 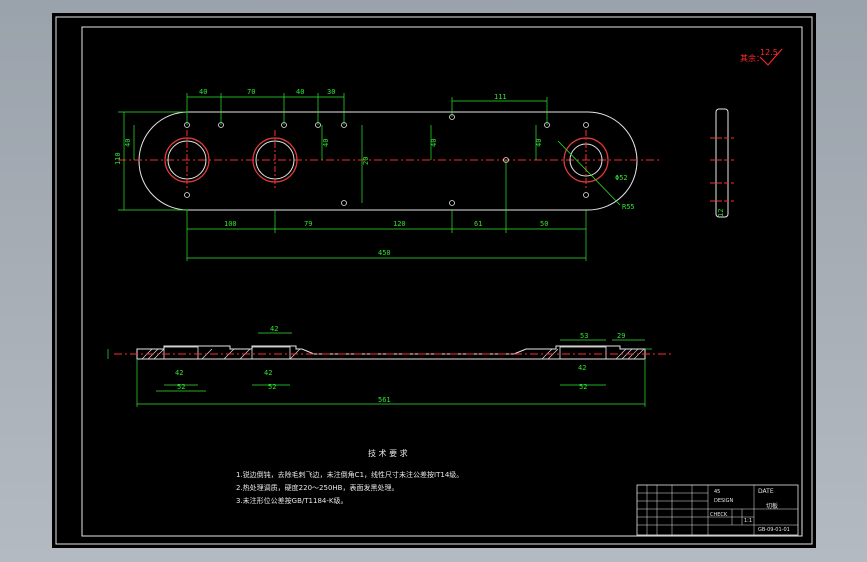 What do you see at coordinates (400, 364) in the screenshot?
I see `section-dimension-text: 561 42 52 42 52 42 52 42 53 29` at bounding box center [400, 364].